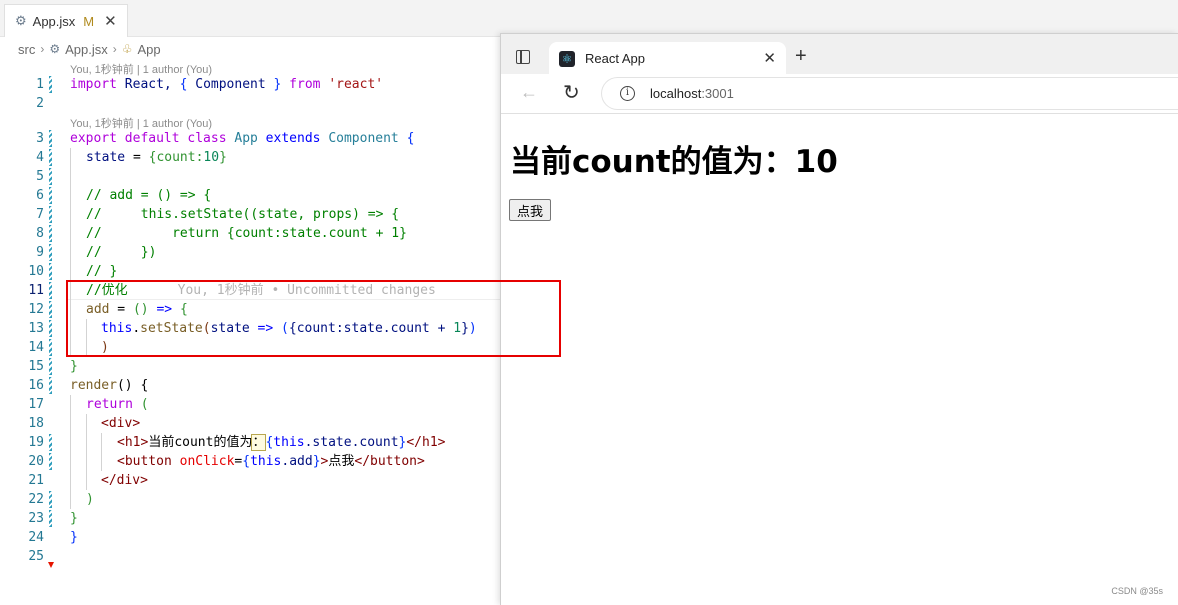  What do you see at coordinates (271, 461) in the screenshot?
I see `code-text: <button onClick={this.add}>点我</button>` at bounding box center [271, 461].